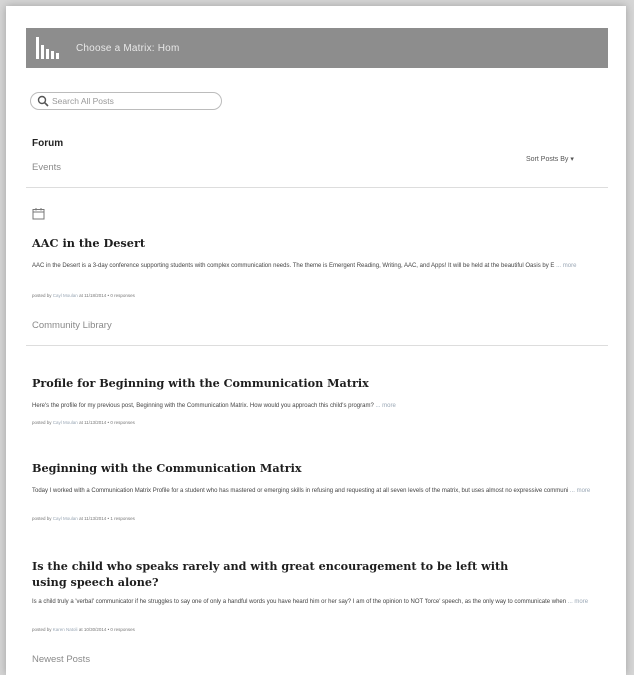 Image resolution: width=634 pixels, height=675 pixels. I want to click on meta-date: at 11/13/2014 • 0 responses, so click(107, 422).